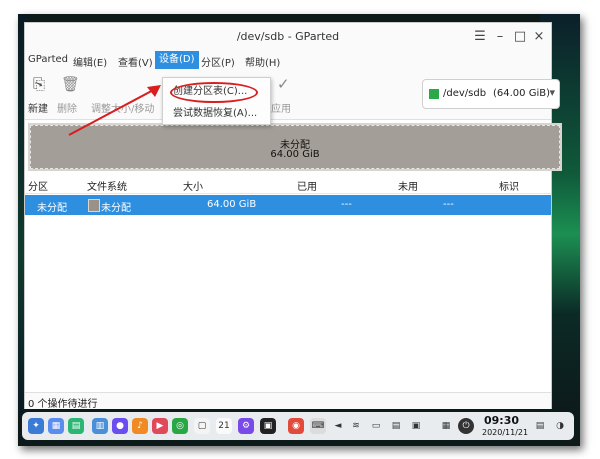 The image size is (600, 459). I want to click on network-icon: ≋, so click(356, 426).